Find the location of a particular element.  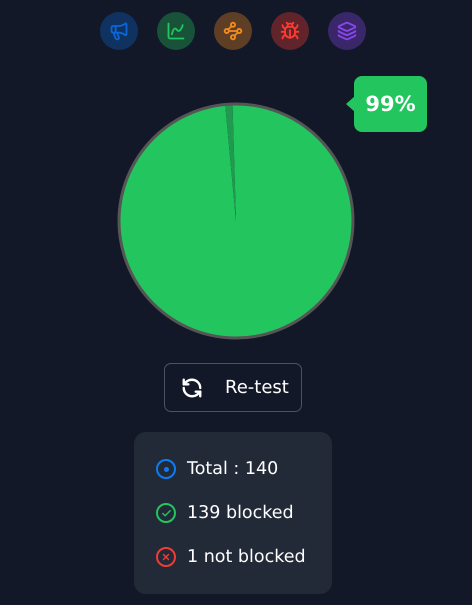

chart-icon is located at coordinates (176, 31).